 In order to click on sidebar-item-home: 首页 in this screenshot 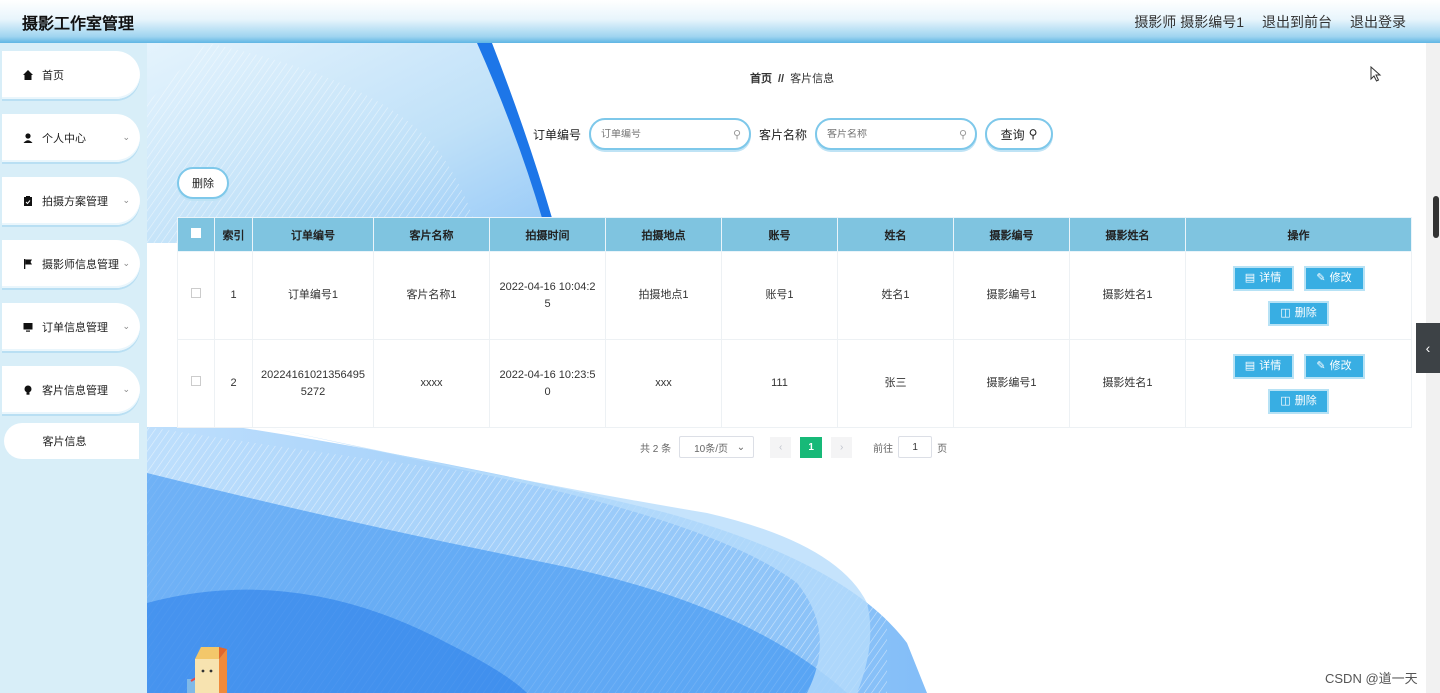, I will do `click(71, 75)`.